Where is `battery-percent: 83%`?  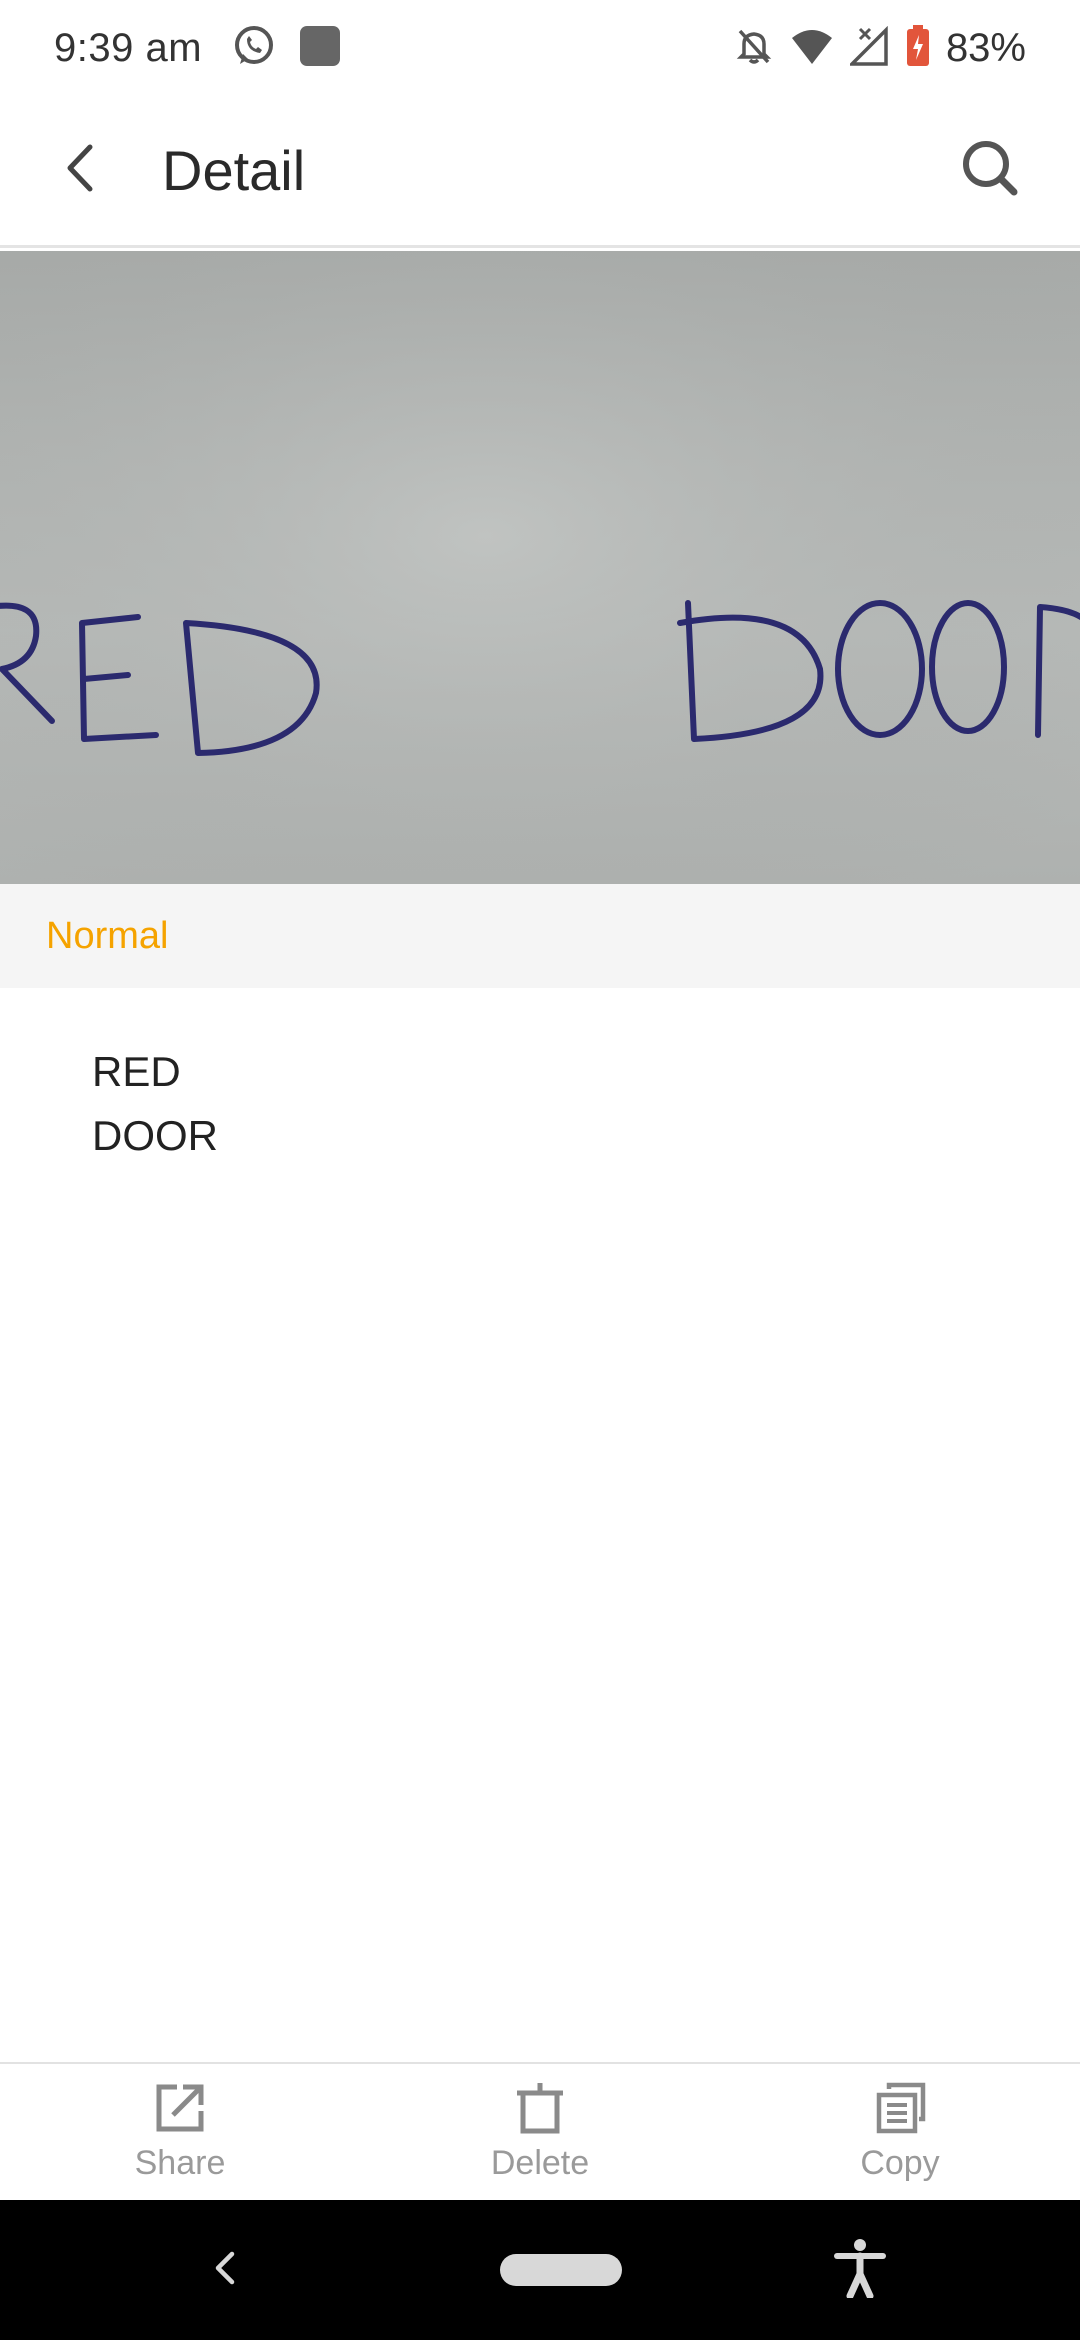
battery-percent: 83% is located at coordinates (985, 47).